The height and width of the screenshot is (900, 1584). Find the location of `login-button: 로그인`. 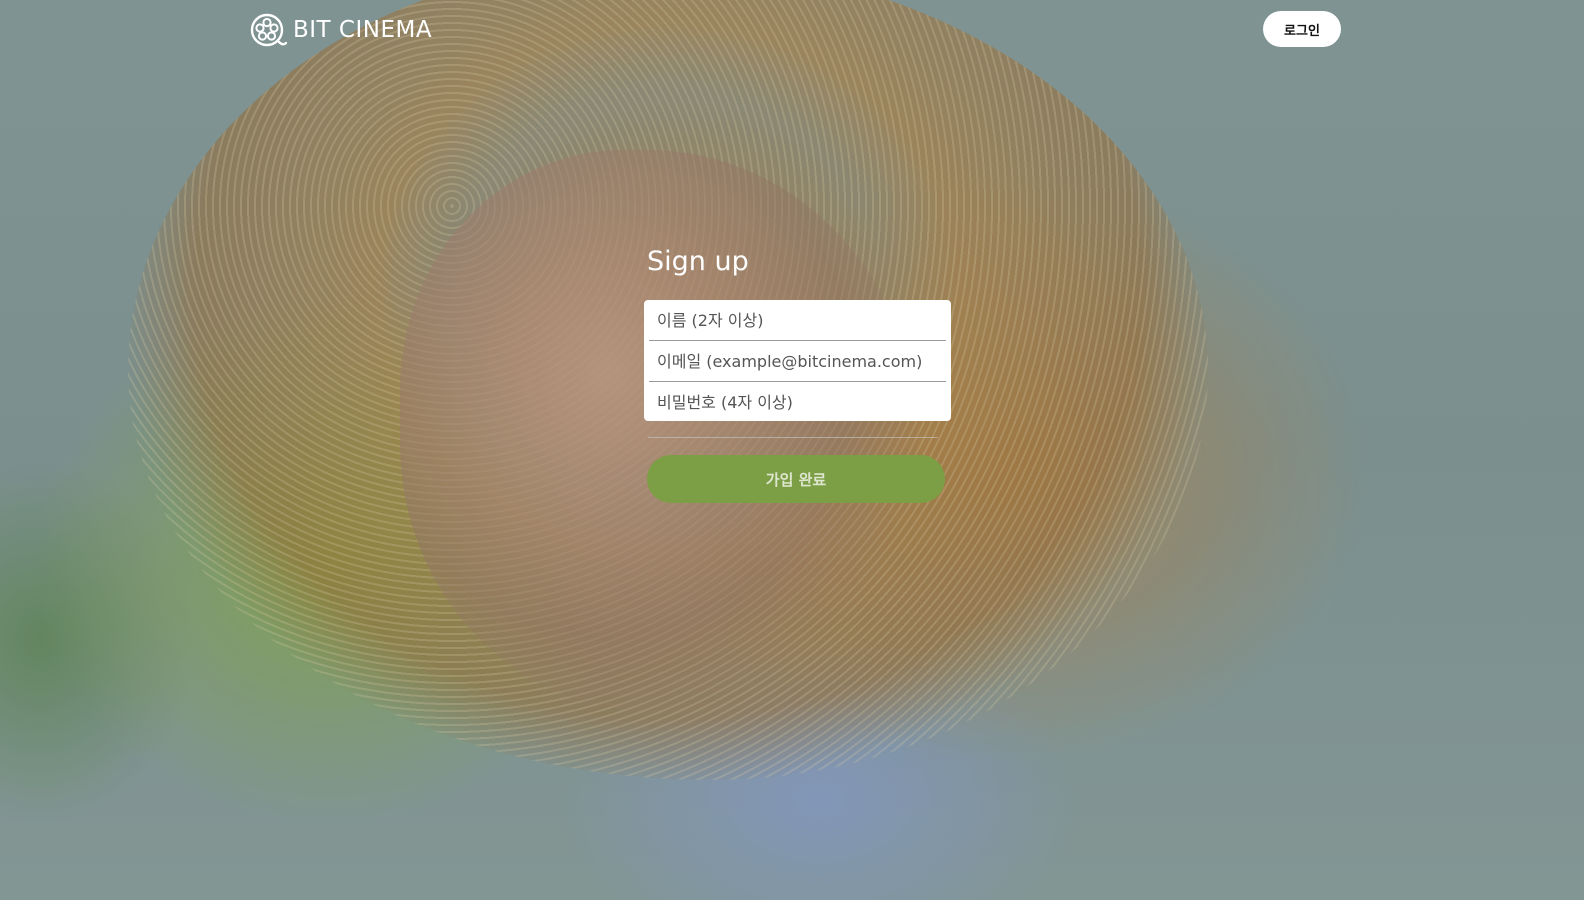

login-button: 로그인 is located at coordinates (1302, 29).